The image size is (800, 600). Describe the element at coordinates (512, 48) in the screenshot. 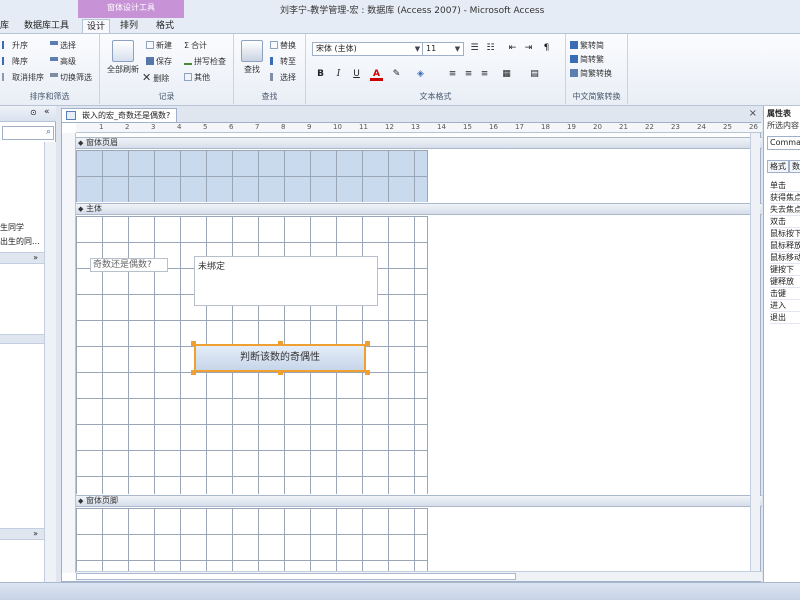

I see `decrease-indent-button: ⇤` at that location.